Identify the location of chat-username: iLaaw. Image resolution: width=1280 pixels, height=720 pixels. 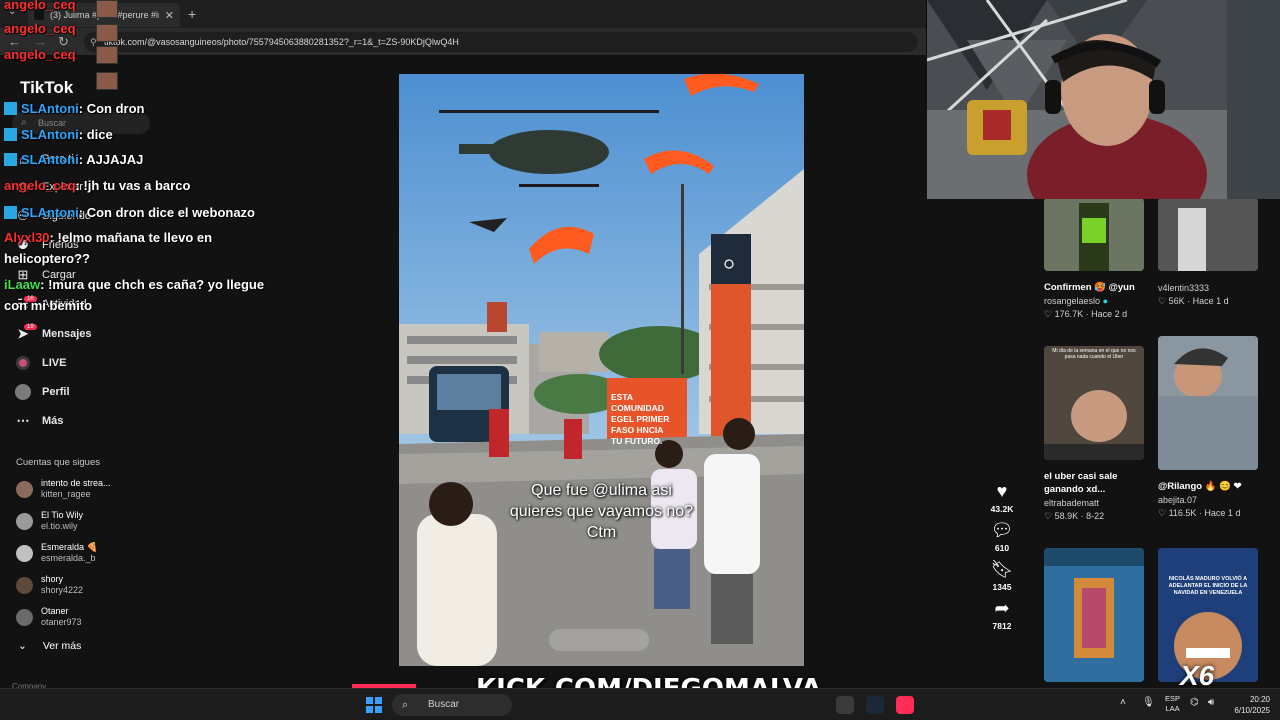
(22, 284).